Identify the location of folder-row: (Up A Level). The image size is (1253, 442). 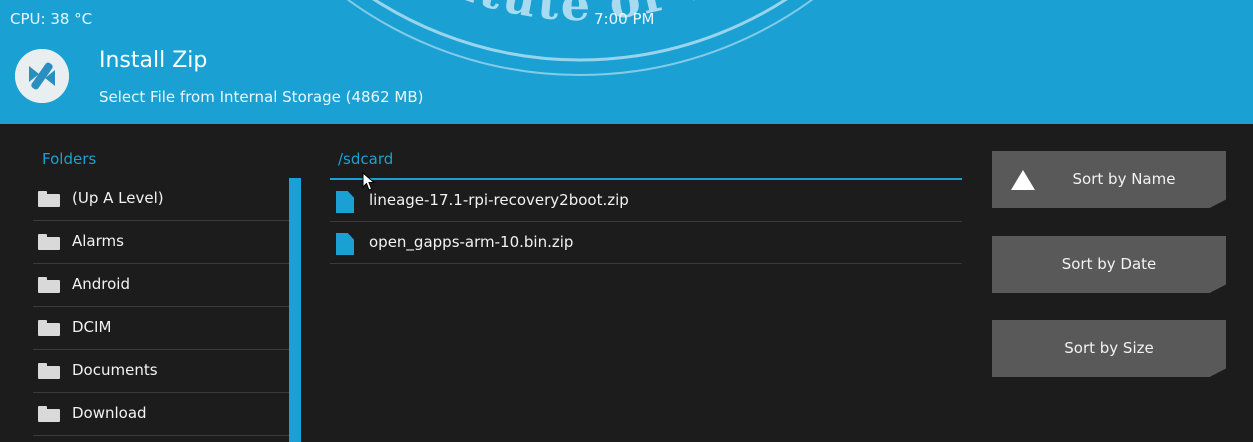
(161, 199).